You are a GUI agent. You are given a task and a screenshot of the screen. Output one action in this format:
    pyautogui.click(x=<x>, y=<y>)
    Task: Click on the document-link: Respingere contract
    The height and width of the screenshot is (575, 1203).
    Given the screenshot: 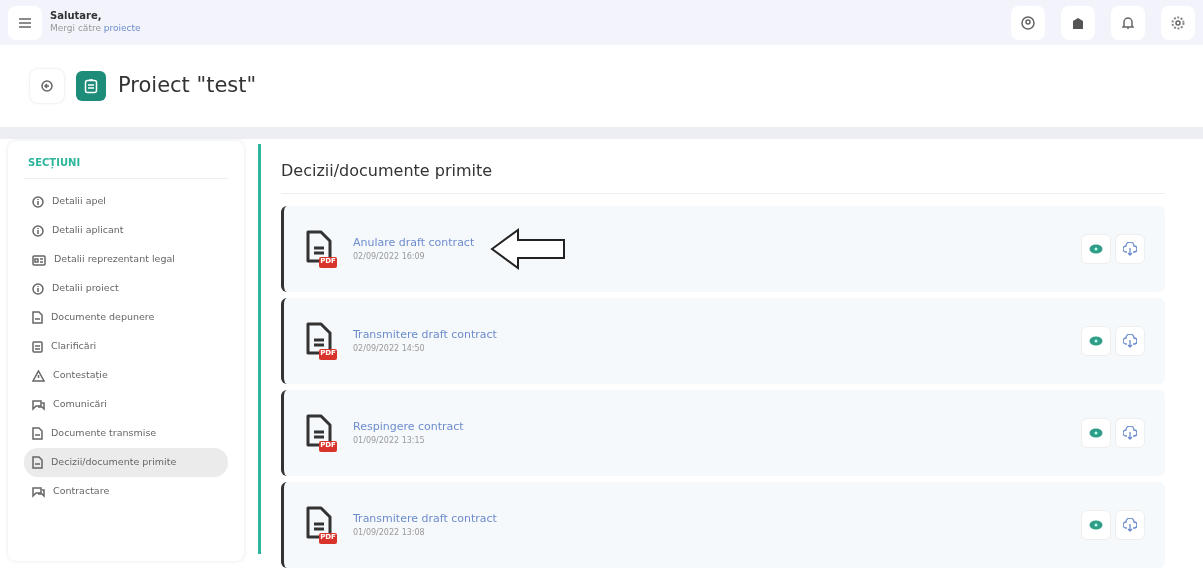 What is the action you would take?
    pyautogui.click(x=408, y=426)
    